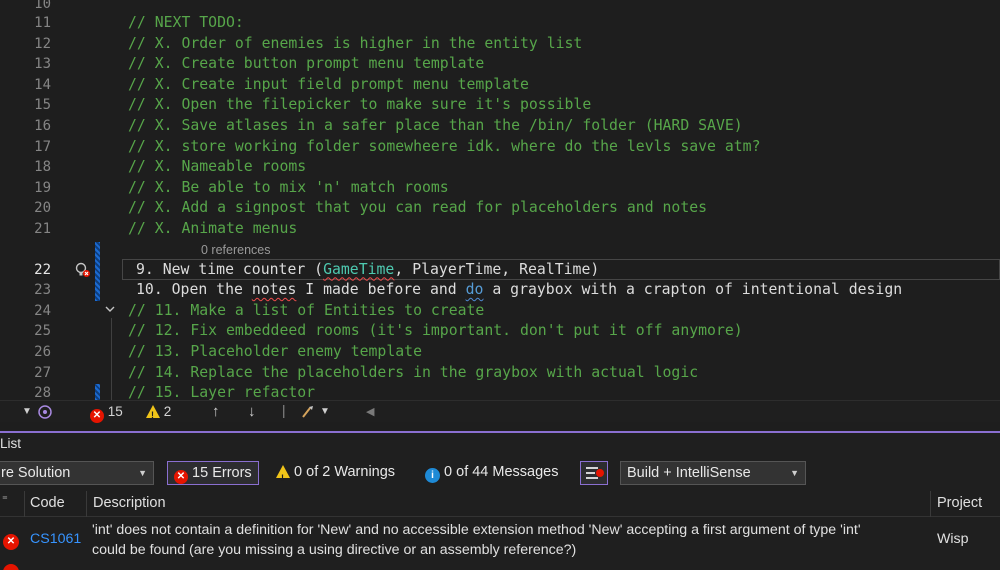 Image resolution: width=1000 pixels, height=570 pixels. Describe the element at coordinates (308, 414) in the screenshot. I see `code-cleanup-brush-icon` at that location.